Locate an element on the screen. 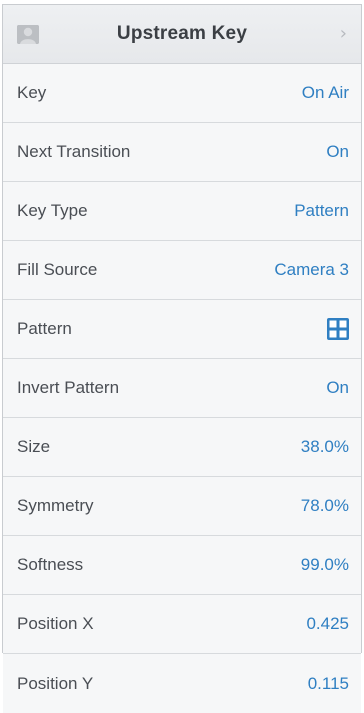 This screenshot has height=713, width=364. row-value: 0.425 is located at coordinates (327, 624).